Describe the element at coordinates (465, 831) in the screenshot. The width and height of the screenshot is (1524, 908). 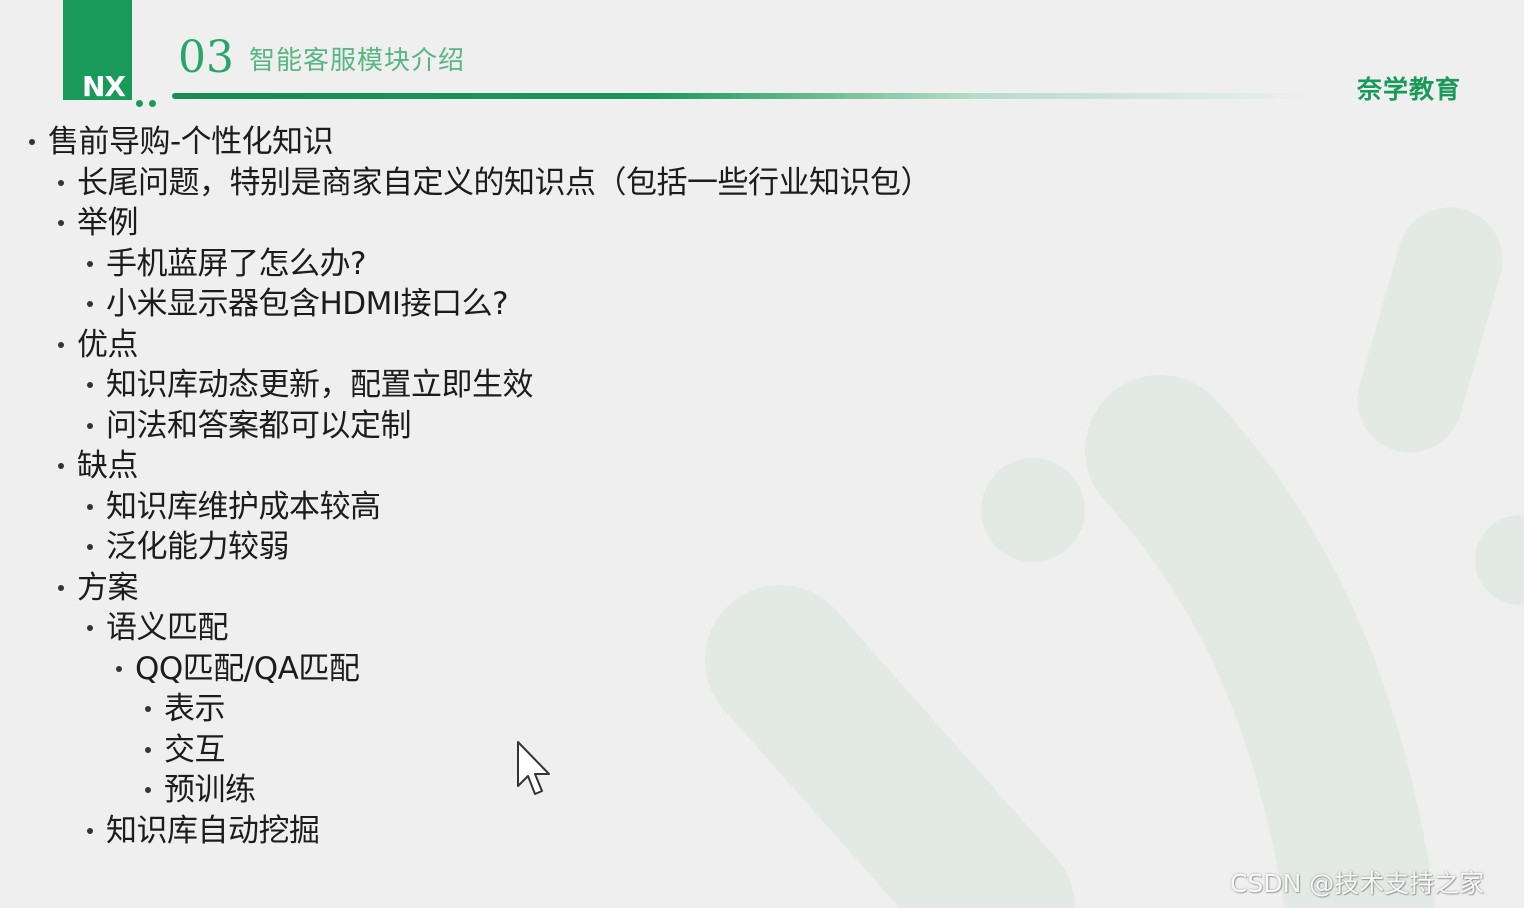
I see `bullet-item: 知识库自动挖掘` at that location.